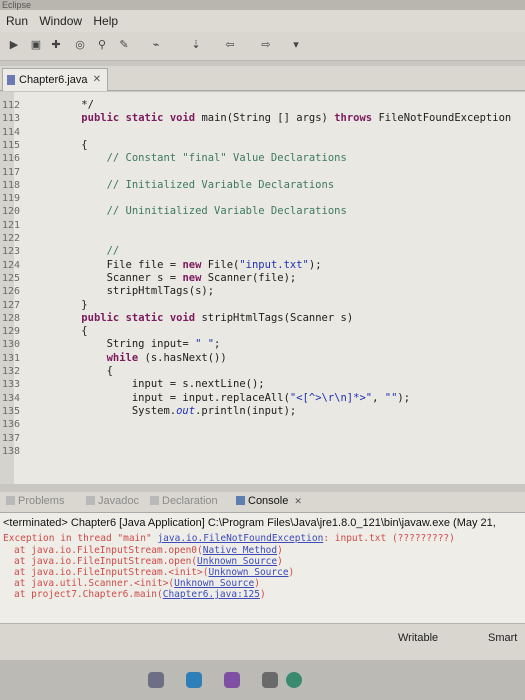  Describe the element at coordinates (105, 21) in the screenshot. I see `menu-help: Help` at that location.